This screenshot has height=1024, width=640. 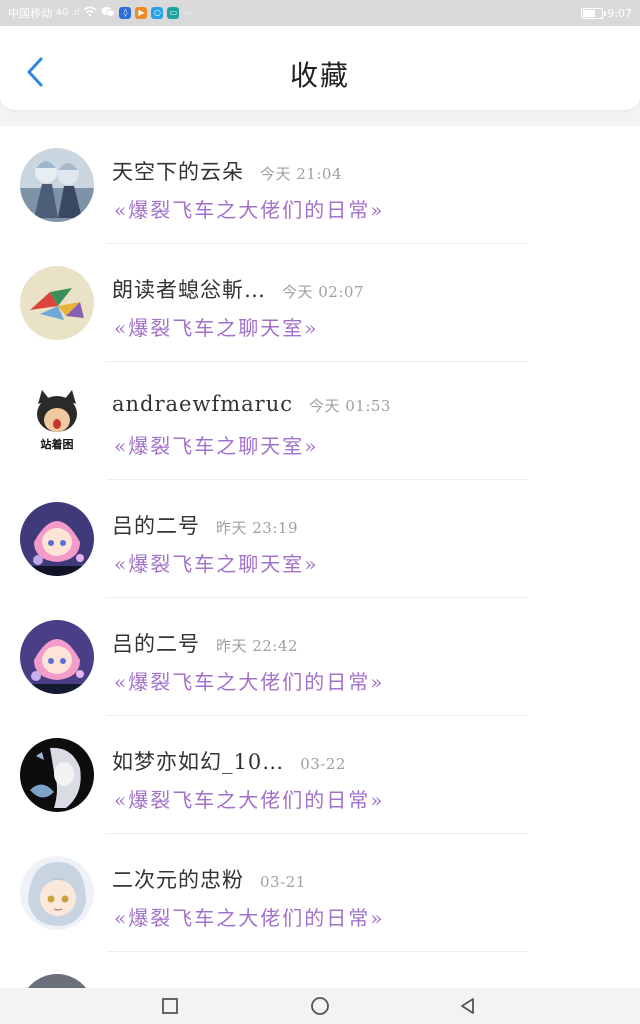 I want to click on favorite-item: 朗读者螅忩斬… 今天 02:07 «爆裂飞车之聊天室», so click(x=320, y=303).